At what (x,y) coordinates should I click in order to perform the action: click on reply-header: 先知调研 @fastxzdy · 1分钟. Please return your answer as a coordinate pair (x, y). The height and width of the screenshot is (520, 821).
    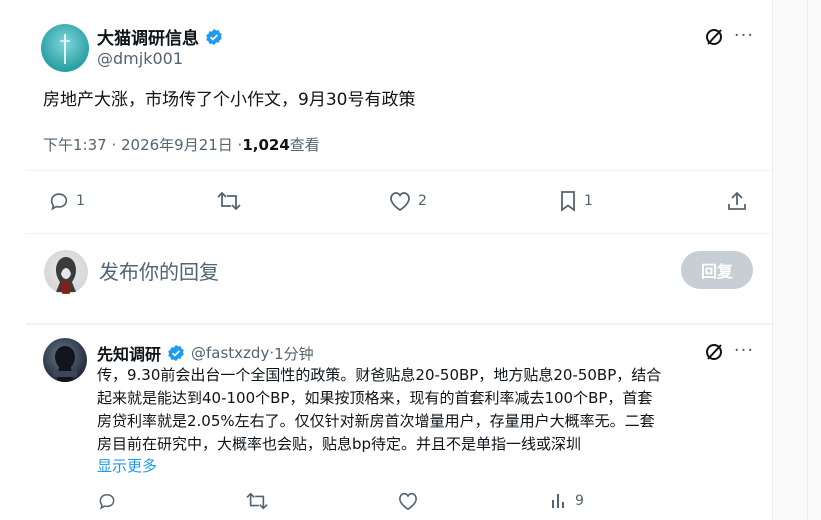
    Looking at the image, I should click on (205, 353).